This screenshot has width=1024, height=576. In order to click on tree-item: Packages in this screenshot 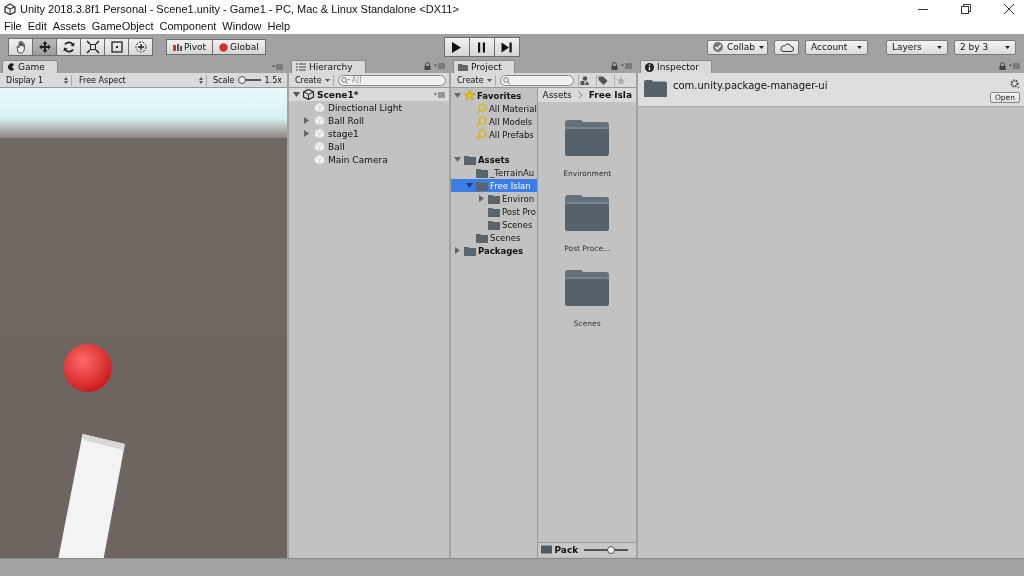, I will do `click(494, 250)`.